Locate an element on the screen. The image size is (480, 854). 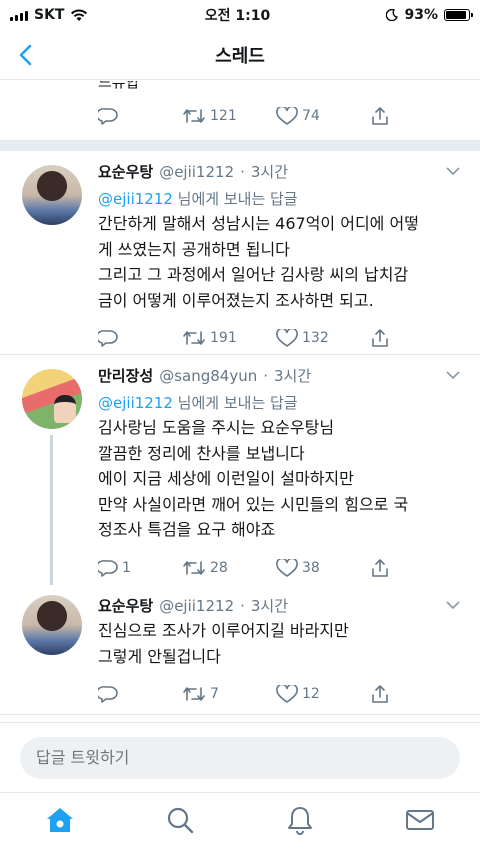
chevron-left-icon is located at coordinates (25, 55).